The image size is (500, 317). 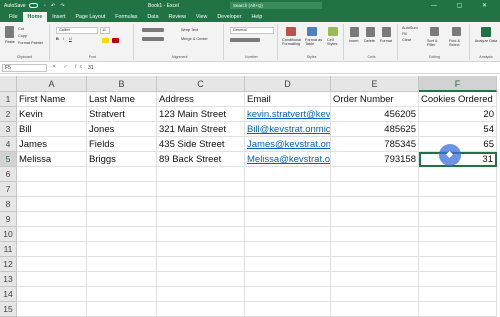 What do you see at coordinates (406, 40) in the screenshot?
I see `clear-button: Clear` at bounding box center [406, 40].